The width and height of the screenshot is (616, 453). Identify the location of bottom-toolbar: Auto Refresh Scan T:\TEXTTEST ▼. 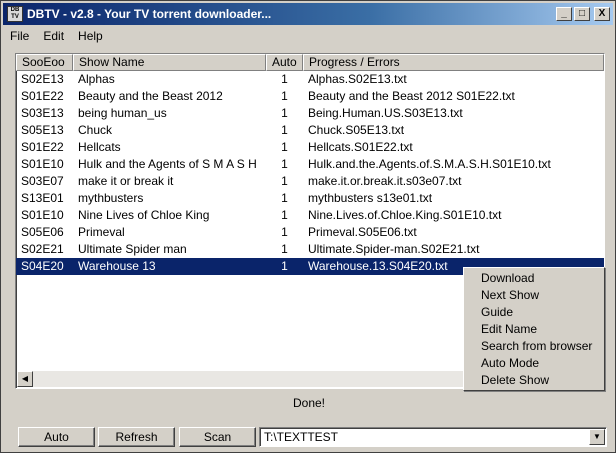
(308, 438).